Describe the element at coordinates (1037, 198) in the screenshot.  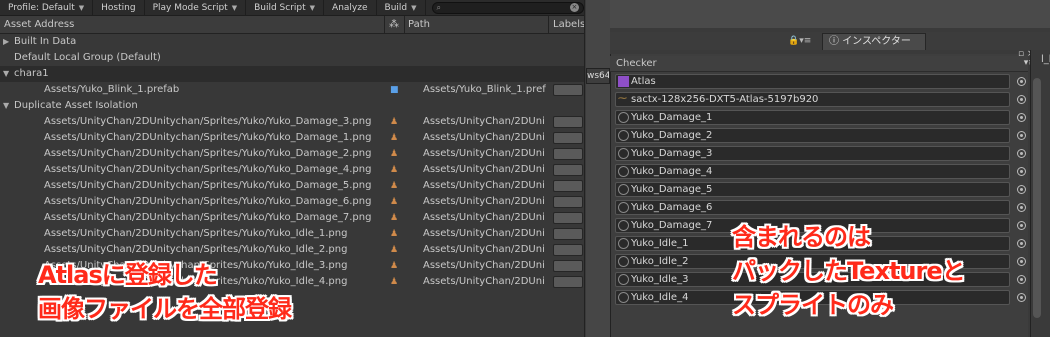
I see `scrollbar` at that location.